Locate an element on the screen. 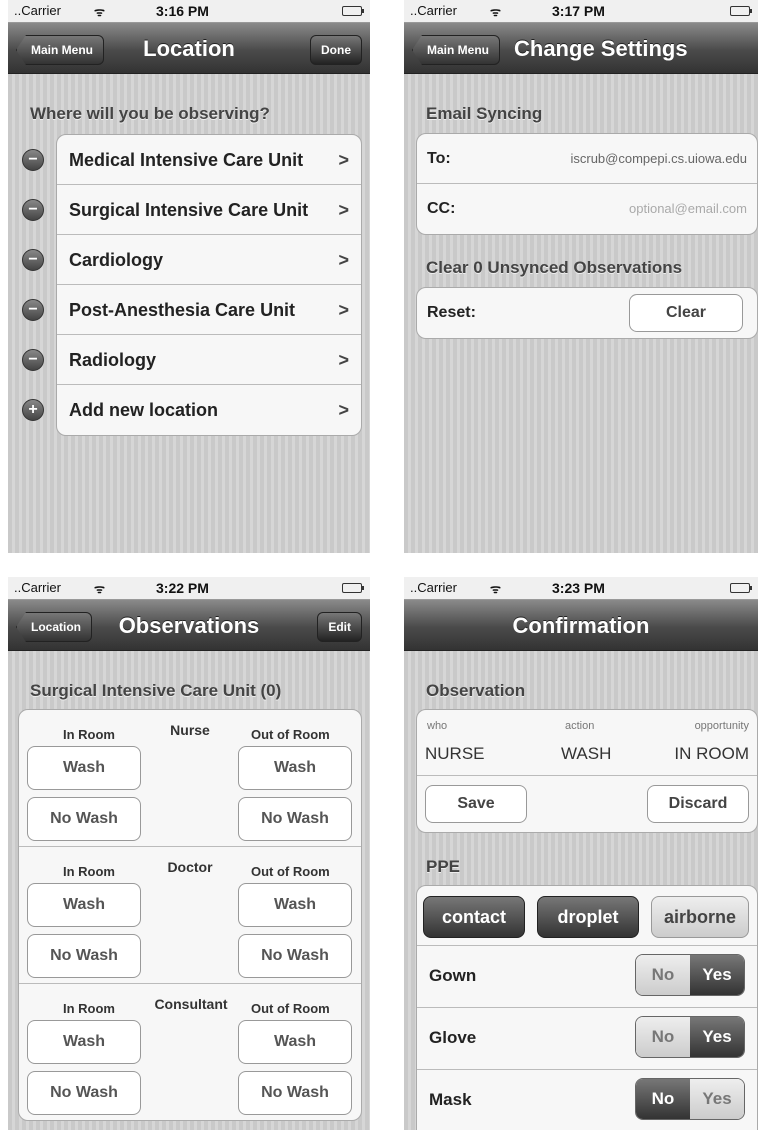  cc-row: CC: optional@email.com is located at coordinates (587, 209).